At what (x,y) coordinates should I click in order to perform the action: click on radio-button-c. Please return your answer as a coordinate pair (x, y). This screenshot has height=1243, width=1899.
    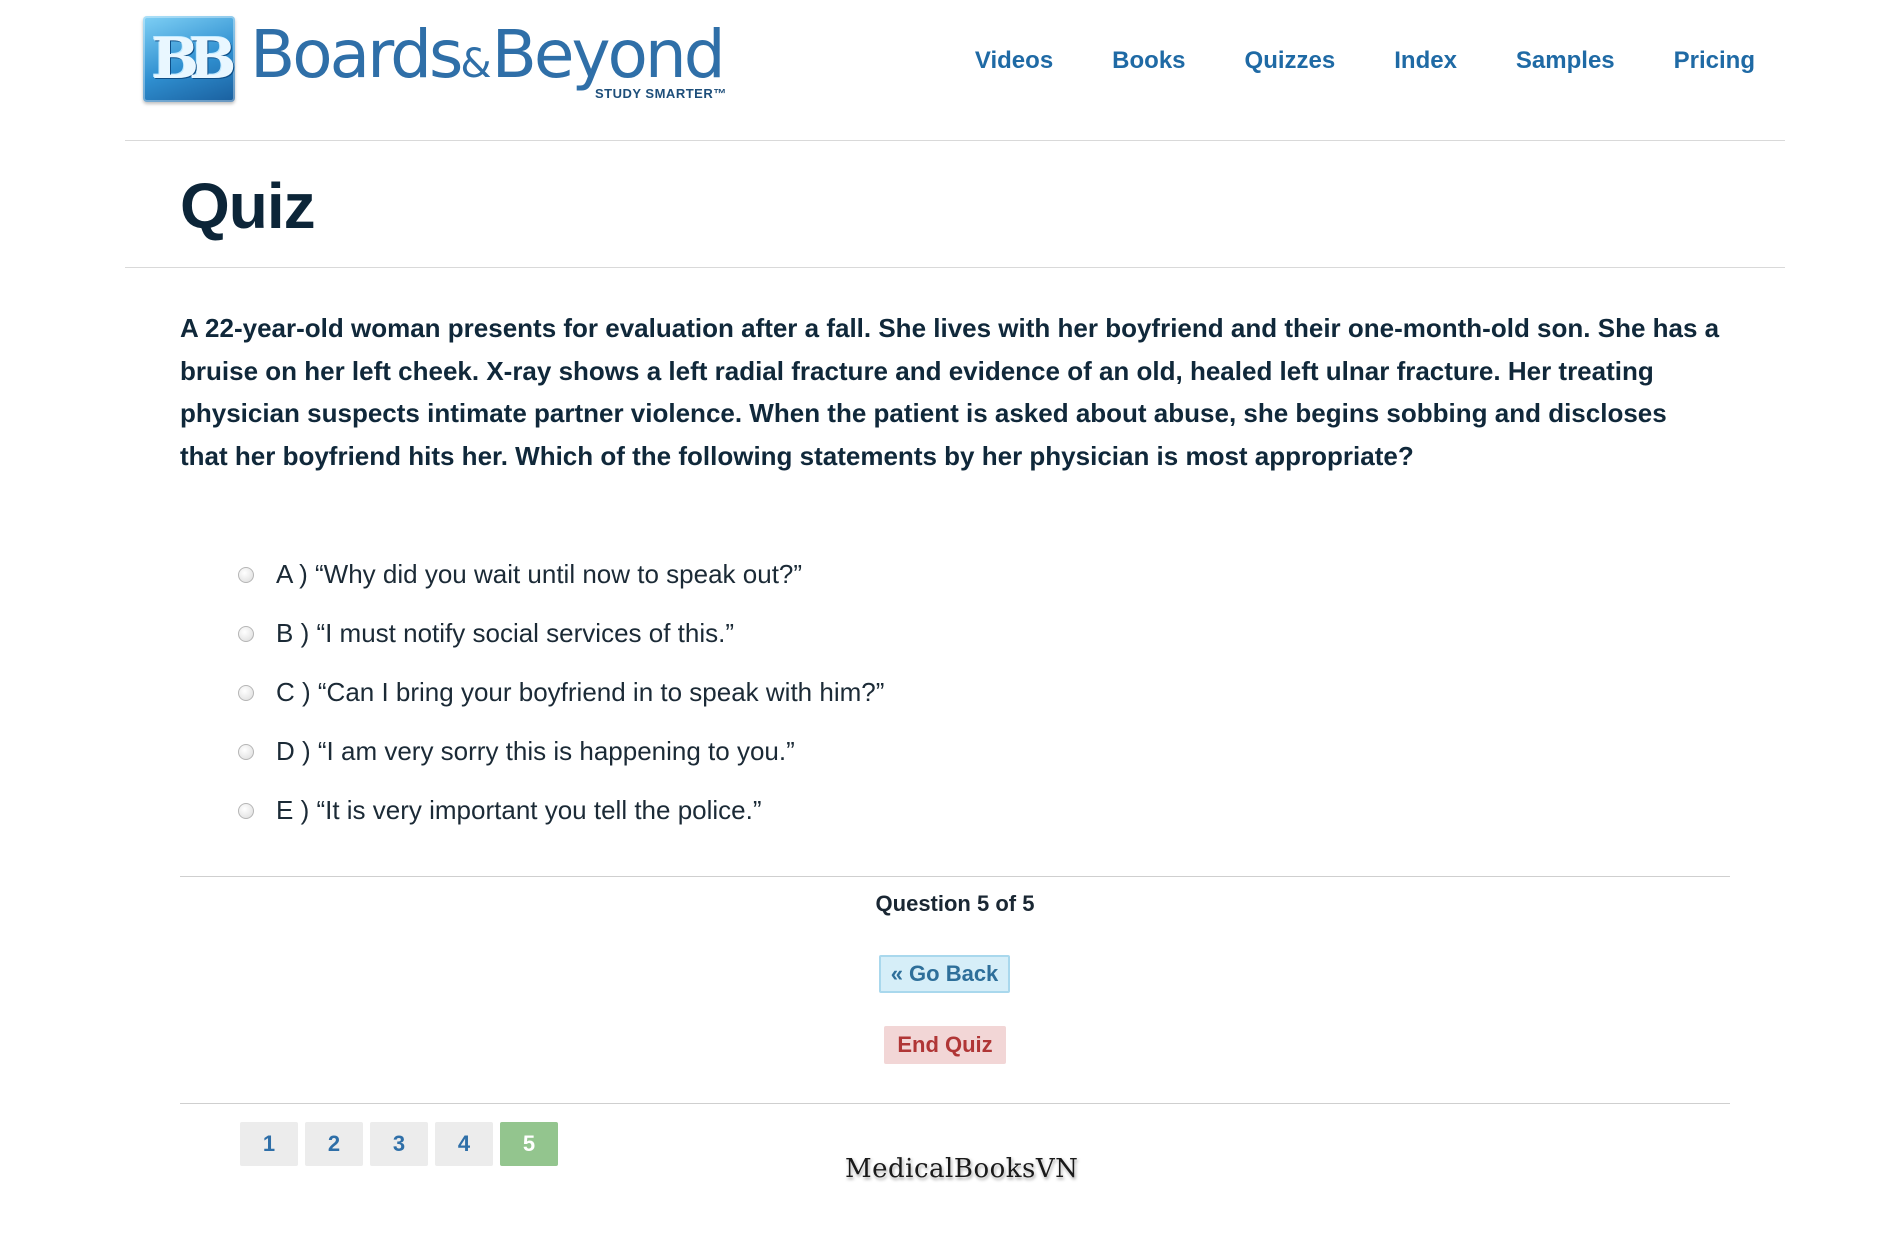
    Looking at the image, I should click on (246, 692).